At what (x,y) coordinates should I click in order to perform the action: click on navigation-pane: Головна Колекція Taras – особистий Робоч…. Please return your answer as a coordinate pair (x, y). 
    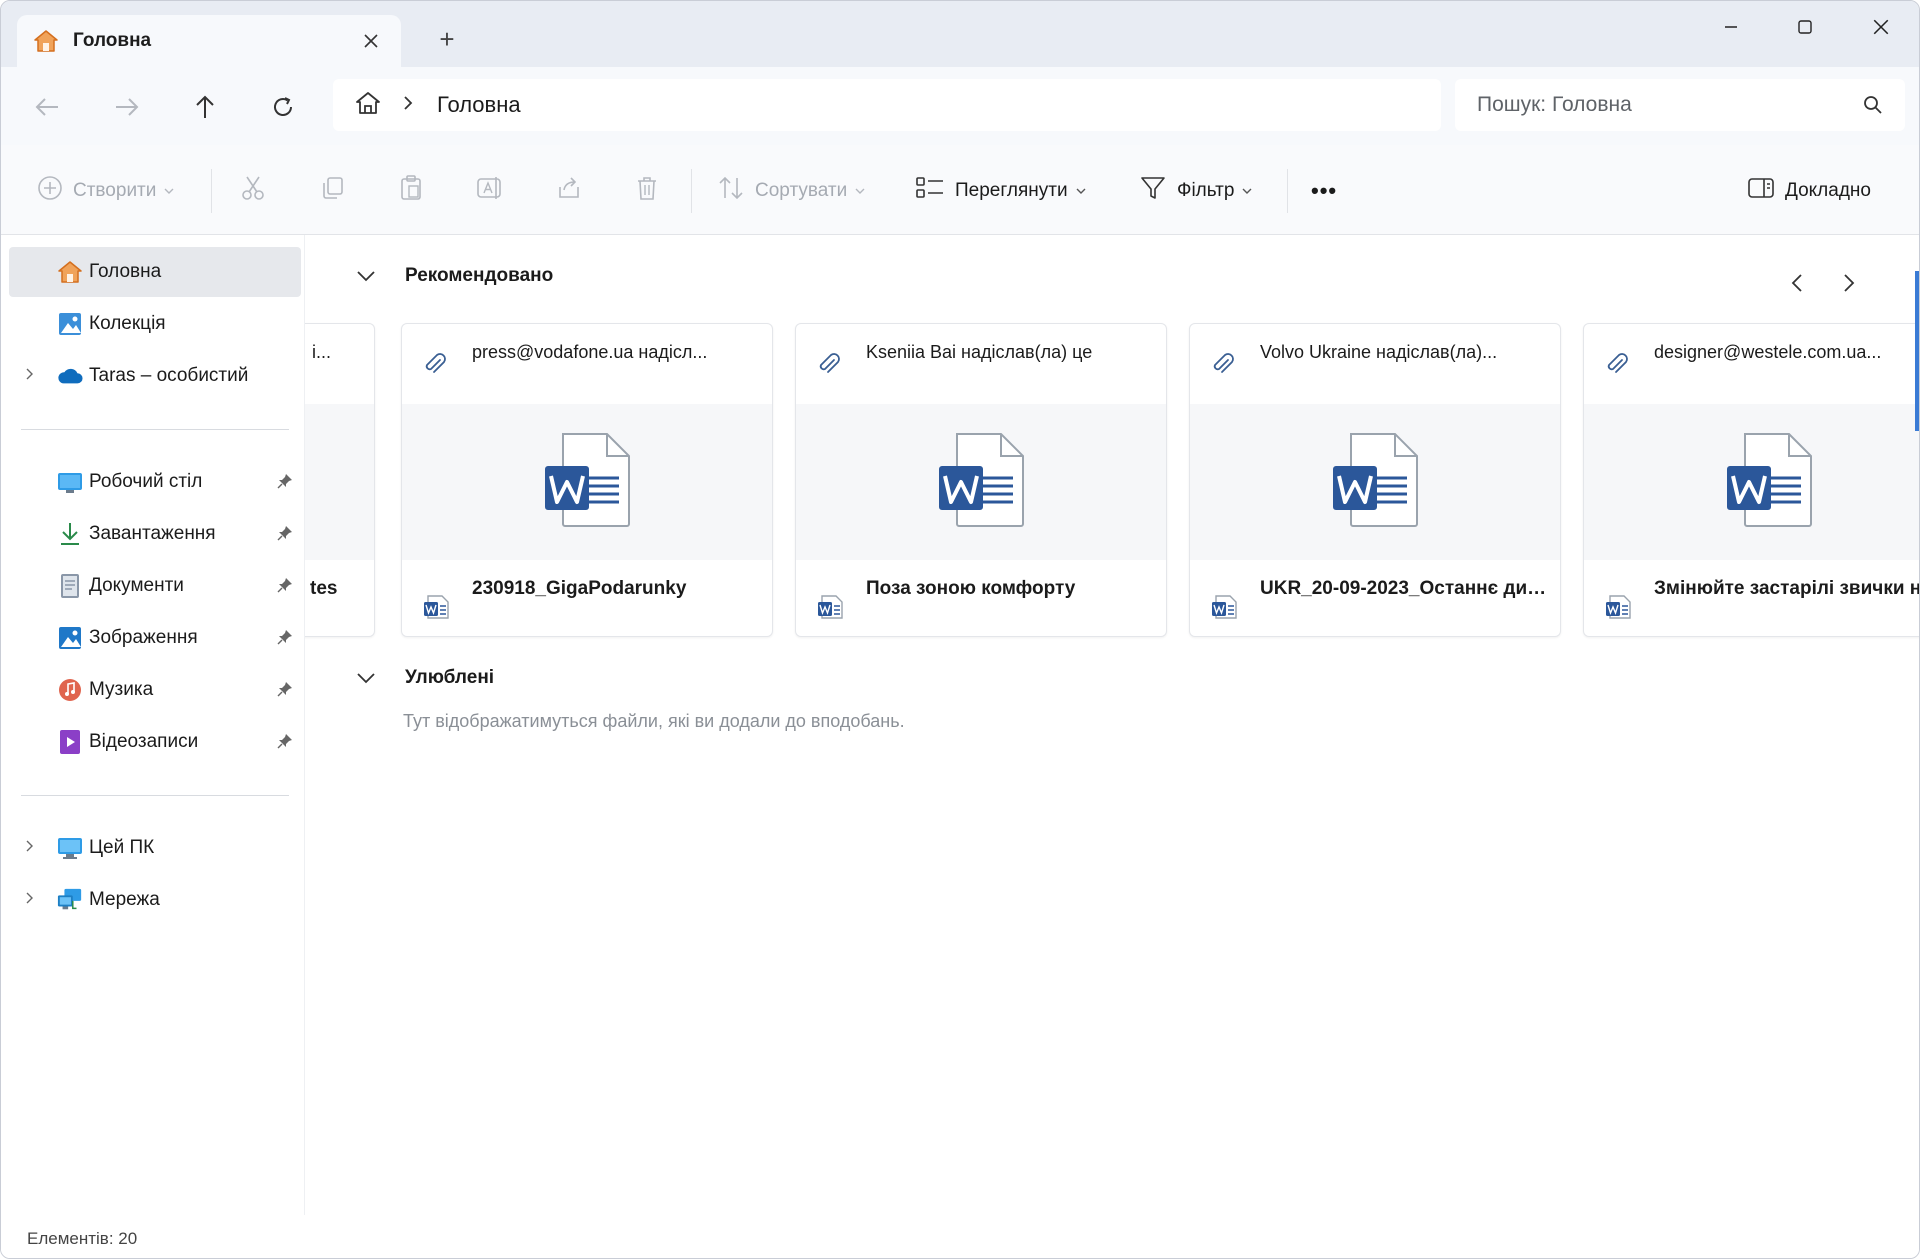
    Looking at the image, I should click on (153, 725).